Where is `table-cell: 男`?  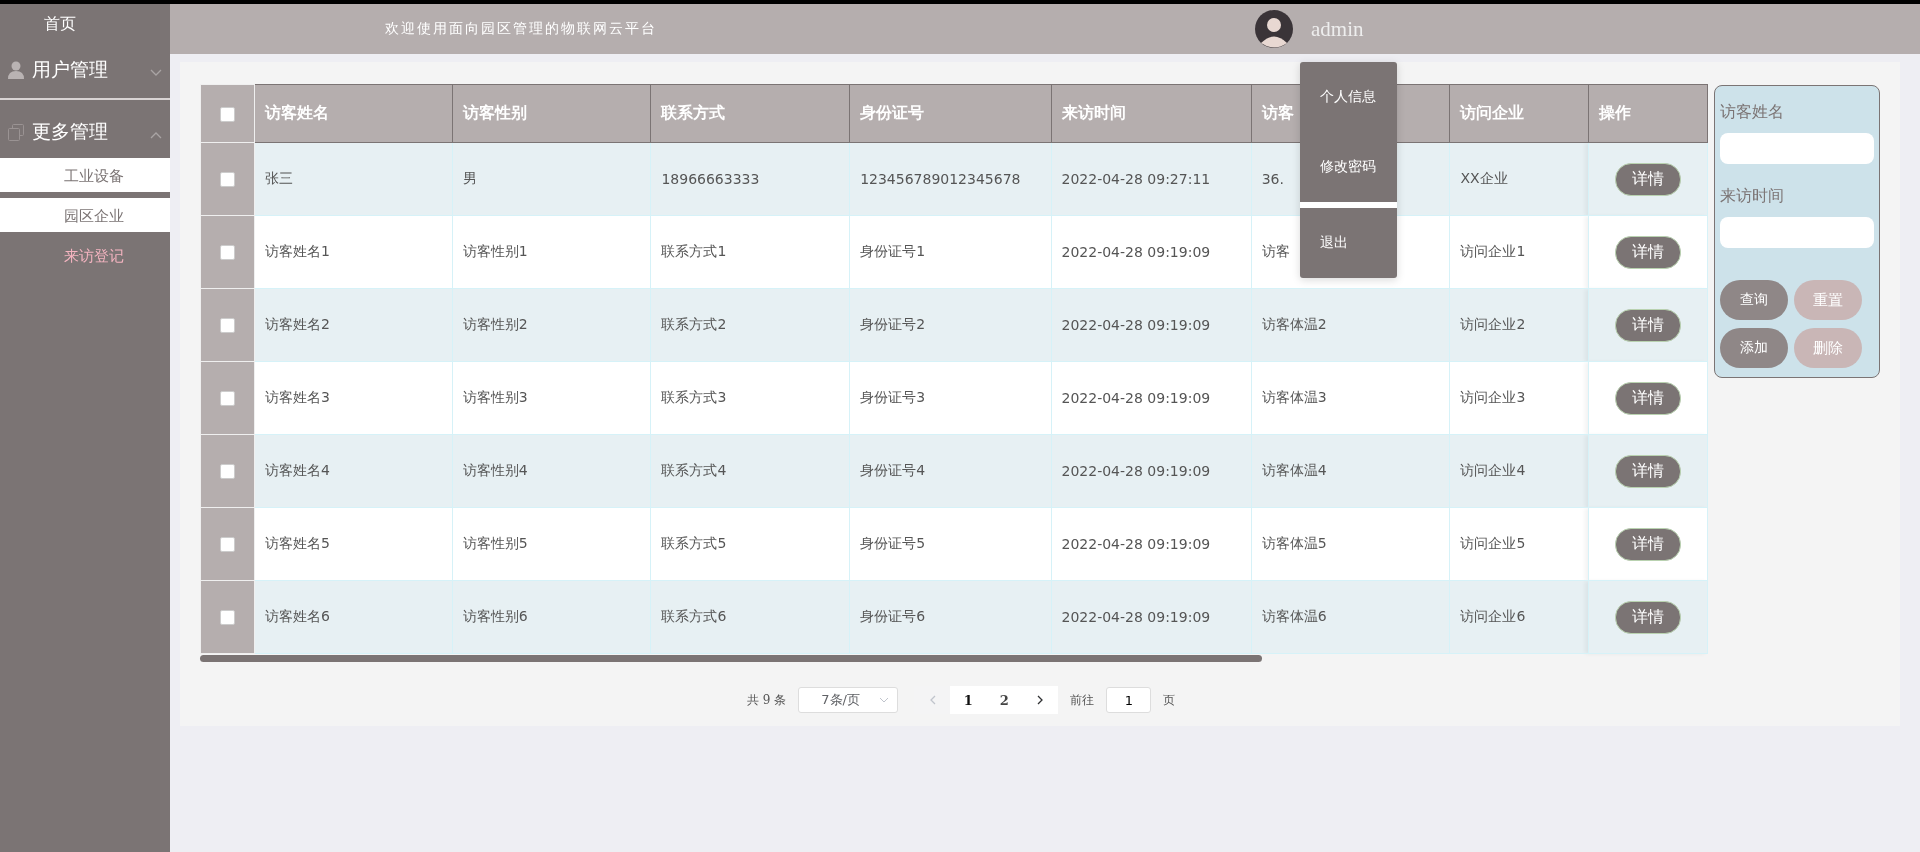 table-cell: 男 is located at coordinates (551, 179).